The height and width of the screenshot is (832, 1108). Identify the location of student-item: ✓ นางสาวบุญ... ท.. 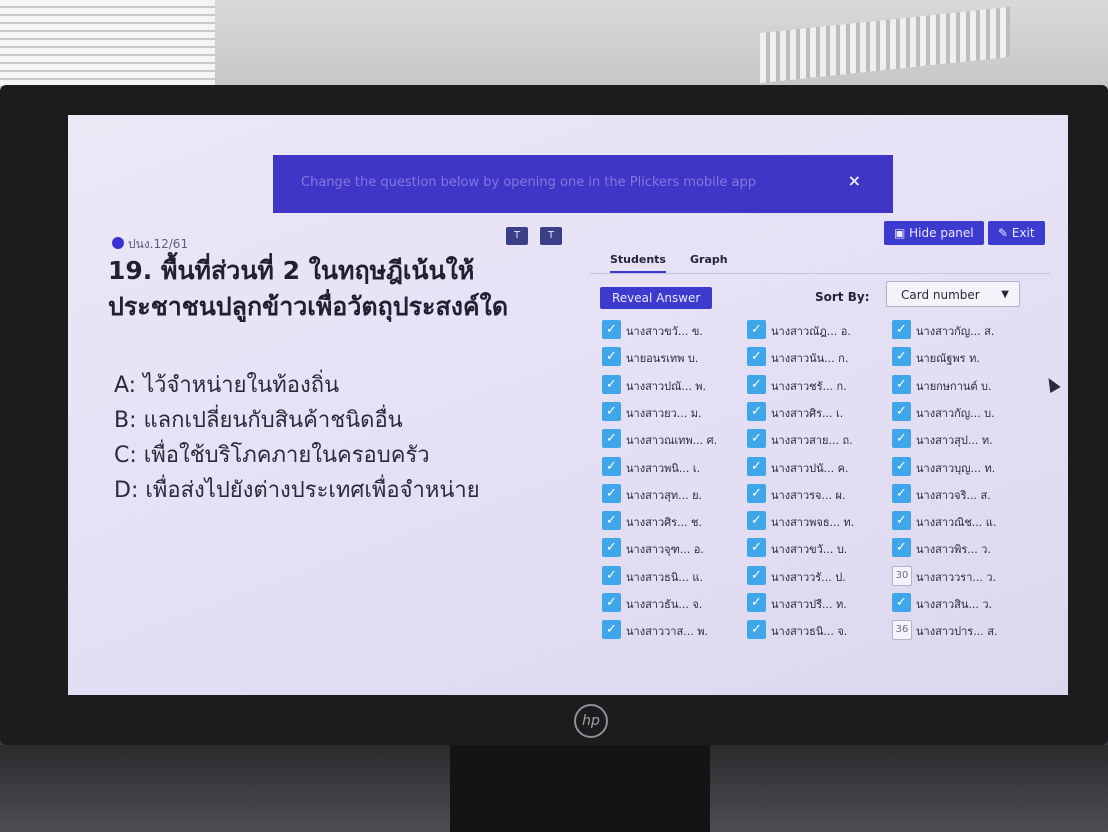
(967, 467).